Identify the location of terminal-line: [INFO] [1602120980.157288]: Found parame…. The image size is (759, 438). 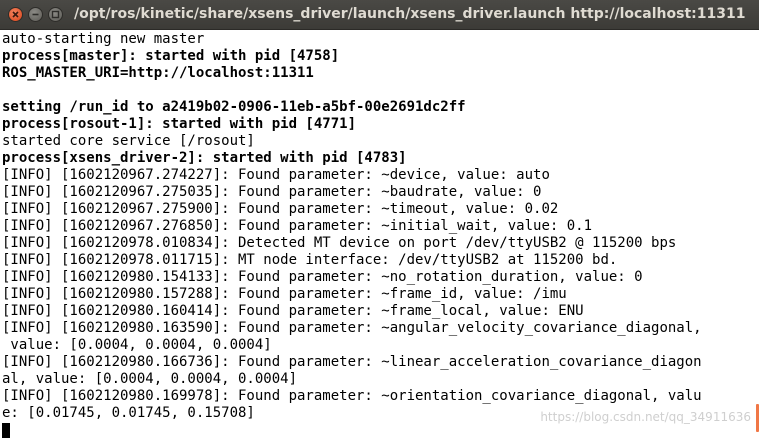
(284, 294).